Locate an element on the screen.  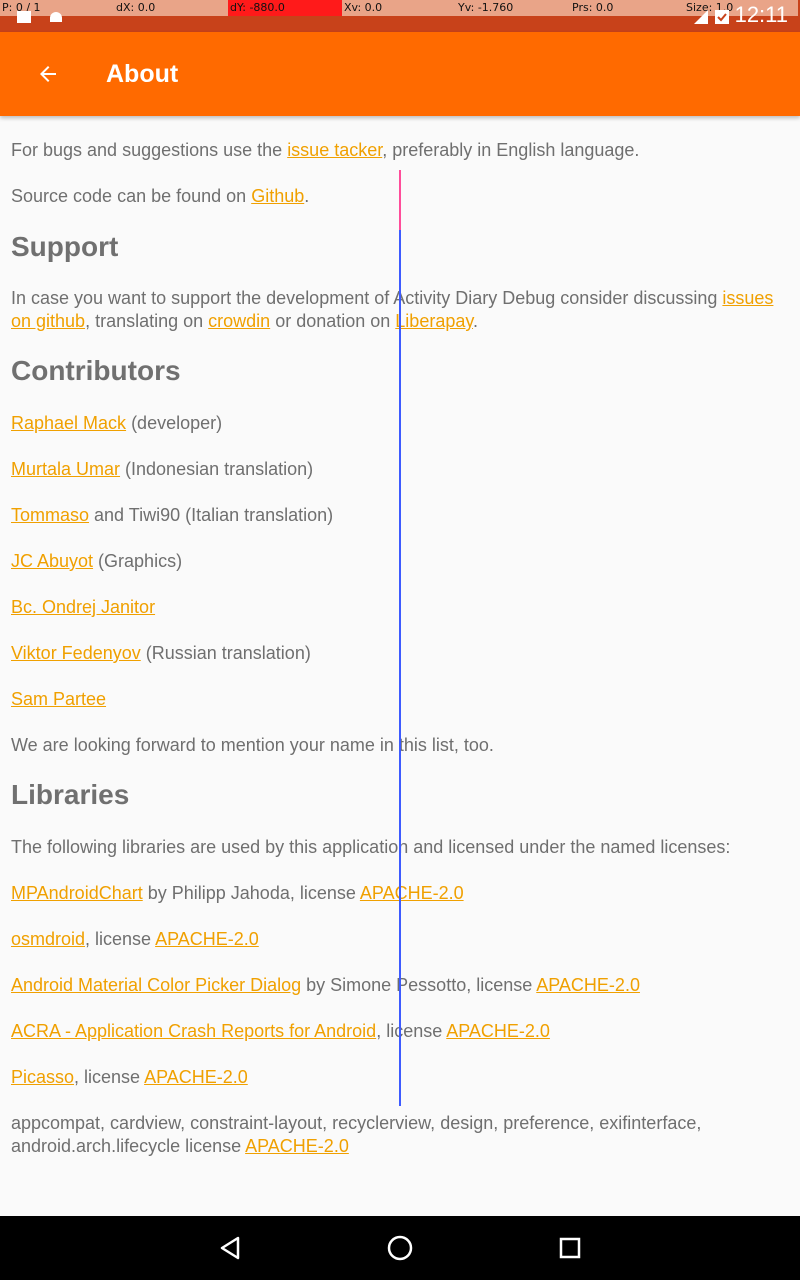
contributor-item: Sam Partee is located at coordinates (401, 699).